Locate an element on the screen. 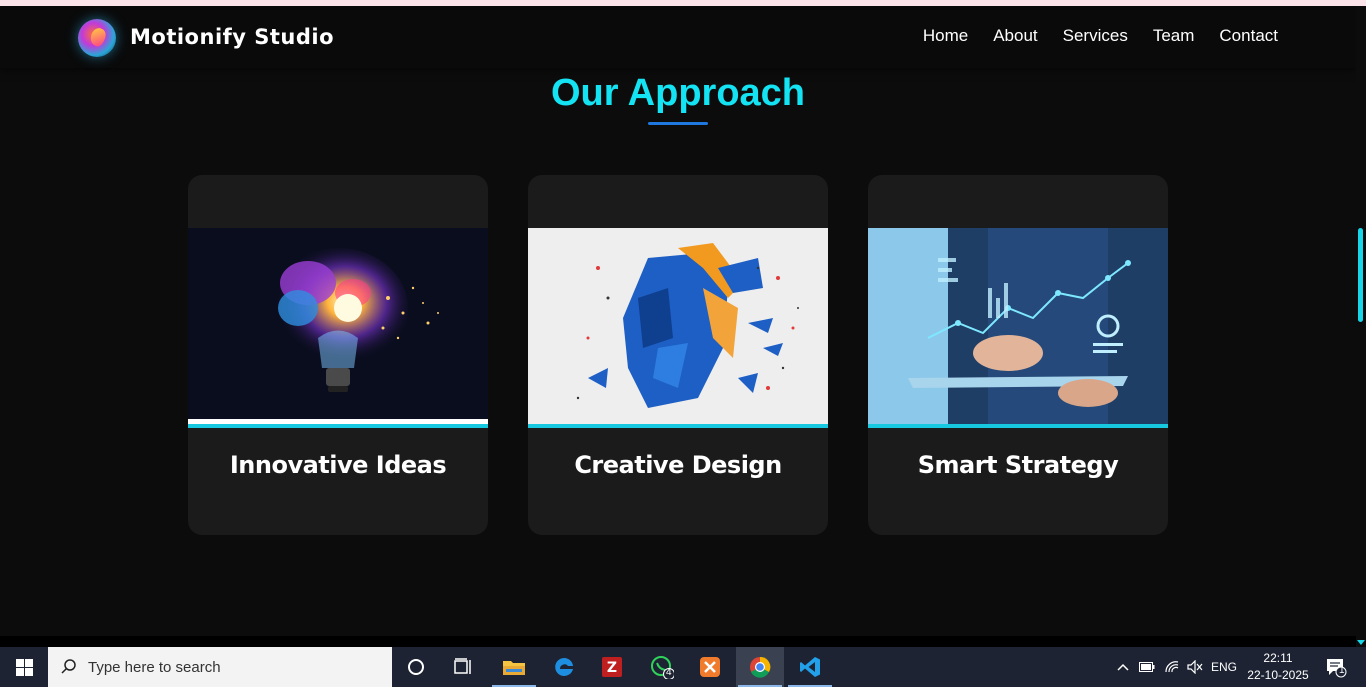 This screenshot has width=1366, height=687. nav-link-contact: Contact is located at coordinates (1248, 36).